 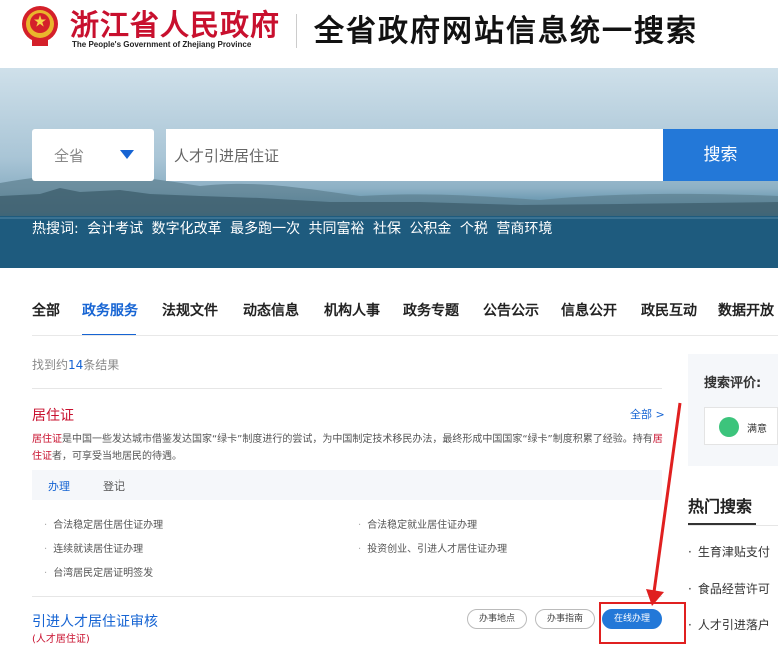 I want to click on satisfied-option: 满意, so click(x=741, y=426).